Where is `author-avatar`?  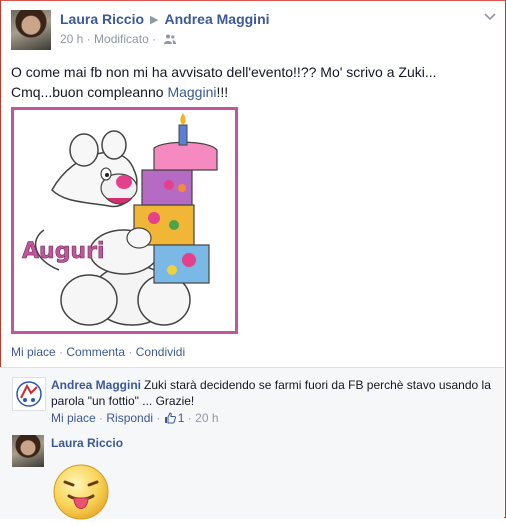
author-avatar is located at coordinates (31, 30).